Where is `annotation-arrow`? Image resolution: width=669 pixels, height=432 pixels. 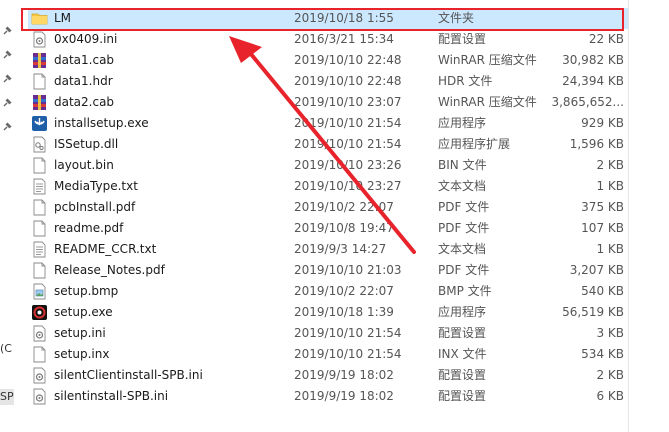 annotation-arrow is located at coordinates (322, 145).